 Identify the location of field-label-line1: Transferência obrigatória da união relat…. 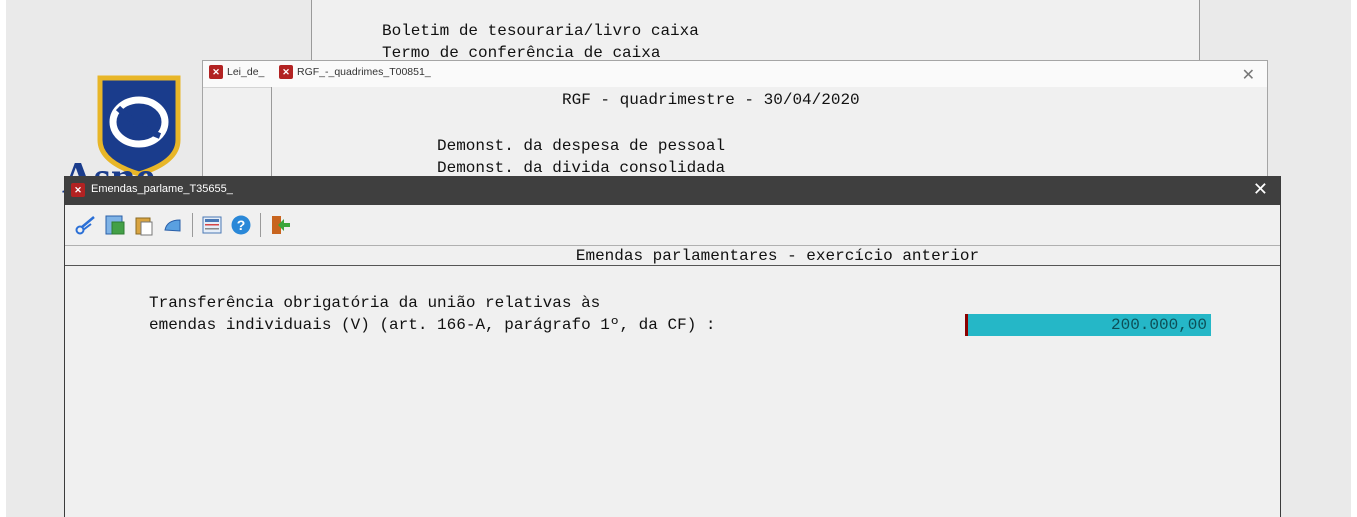
(375, 303).